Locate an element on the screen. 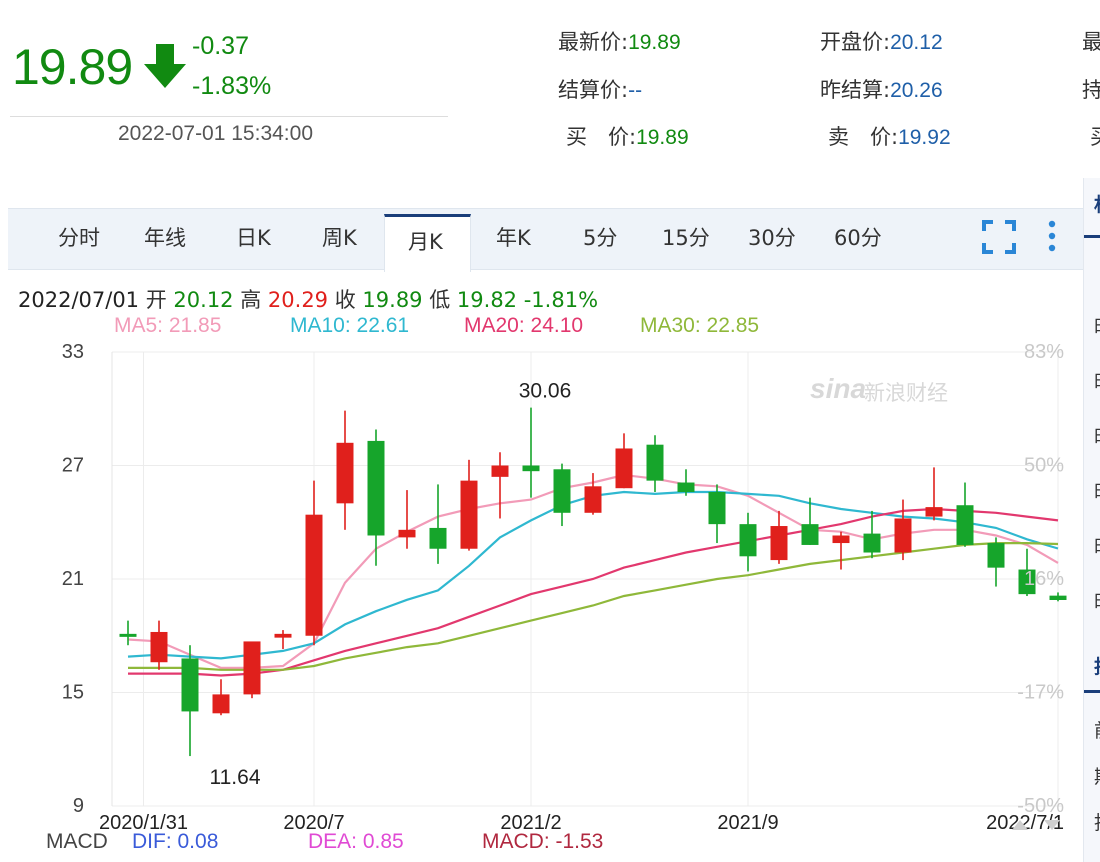  side-title: 相 is located at coordinates (1097, 203).